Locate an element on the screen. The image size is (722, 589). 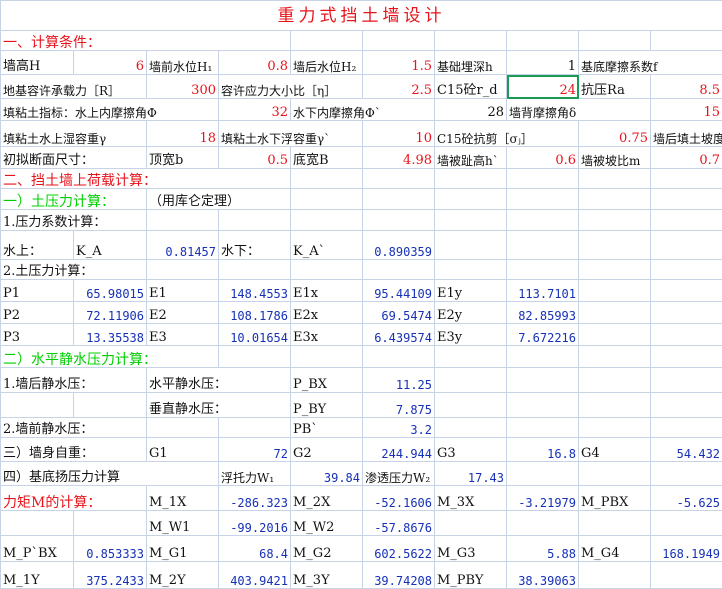
value-wall-friction-angle: 15 is located at coordinates (686, 110).